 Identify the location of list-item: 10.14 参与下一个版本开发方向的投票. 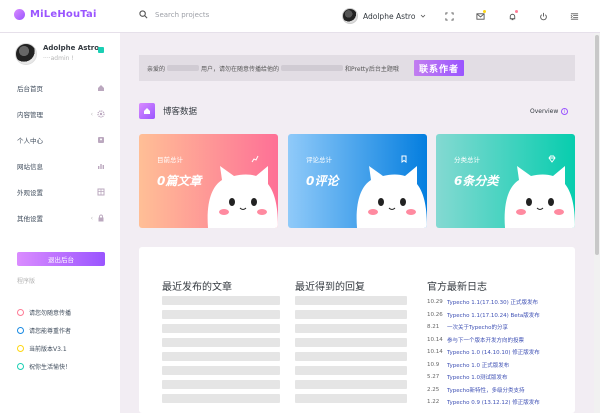
(483, 340).